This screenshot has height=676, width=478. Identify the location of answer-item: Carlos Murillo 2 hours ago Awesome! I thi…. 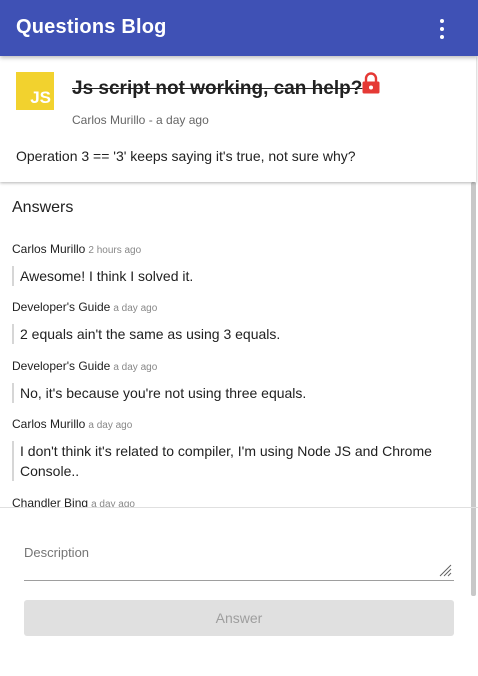
(232, 263).